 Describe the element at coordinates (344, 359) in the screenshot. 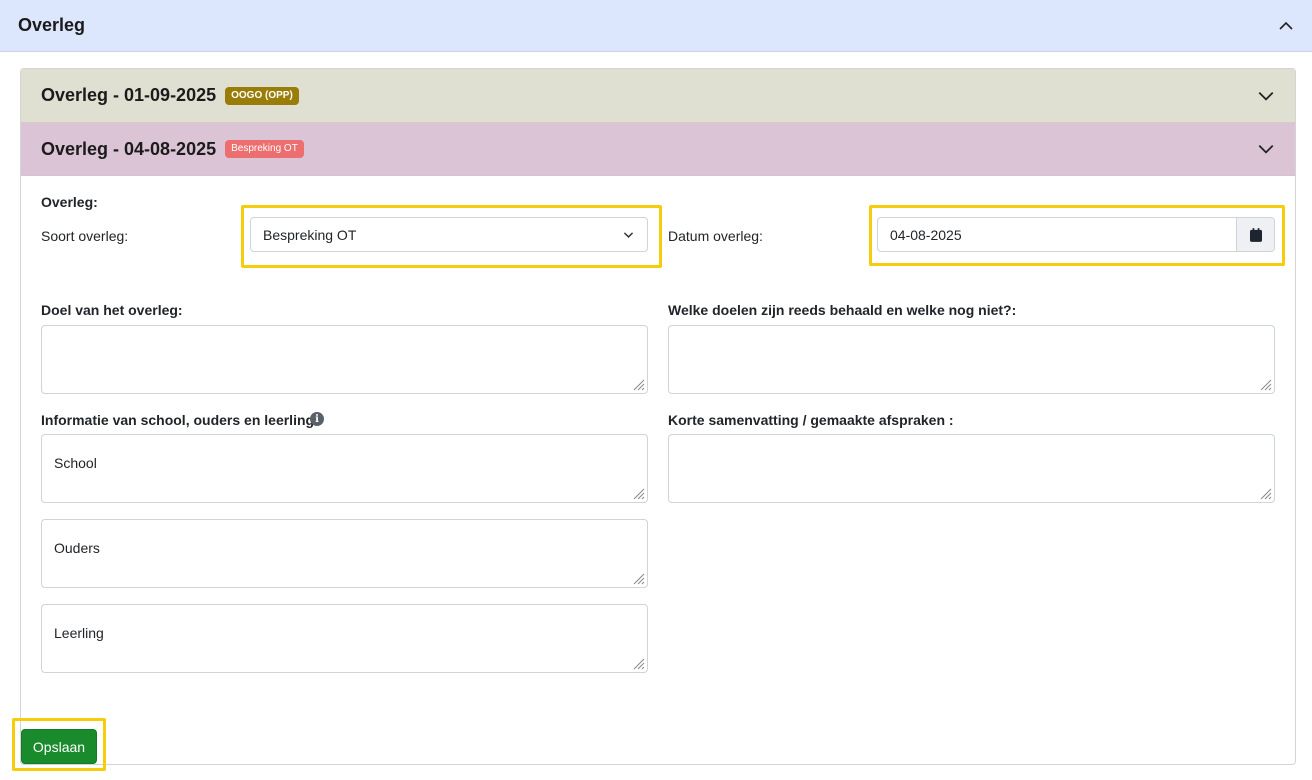

I see `doel-textarea` at that location.